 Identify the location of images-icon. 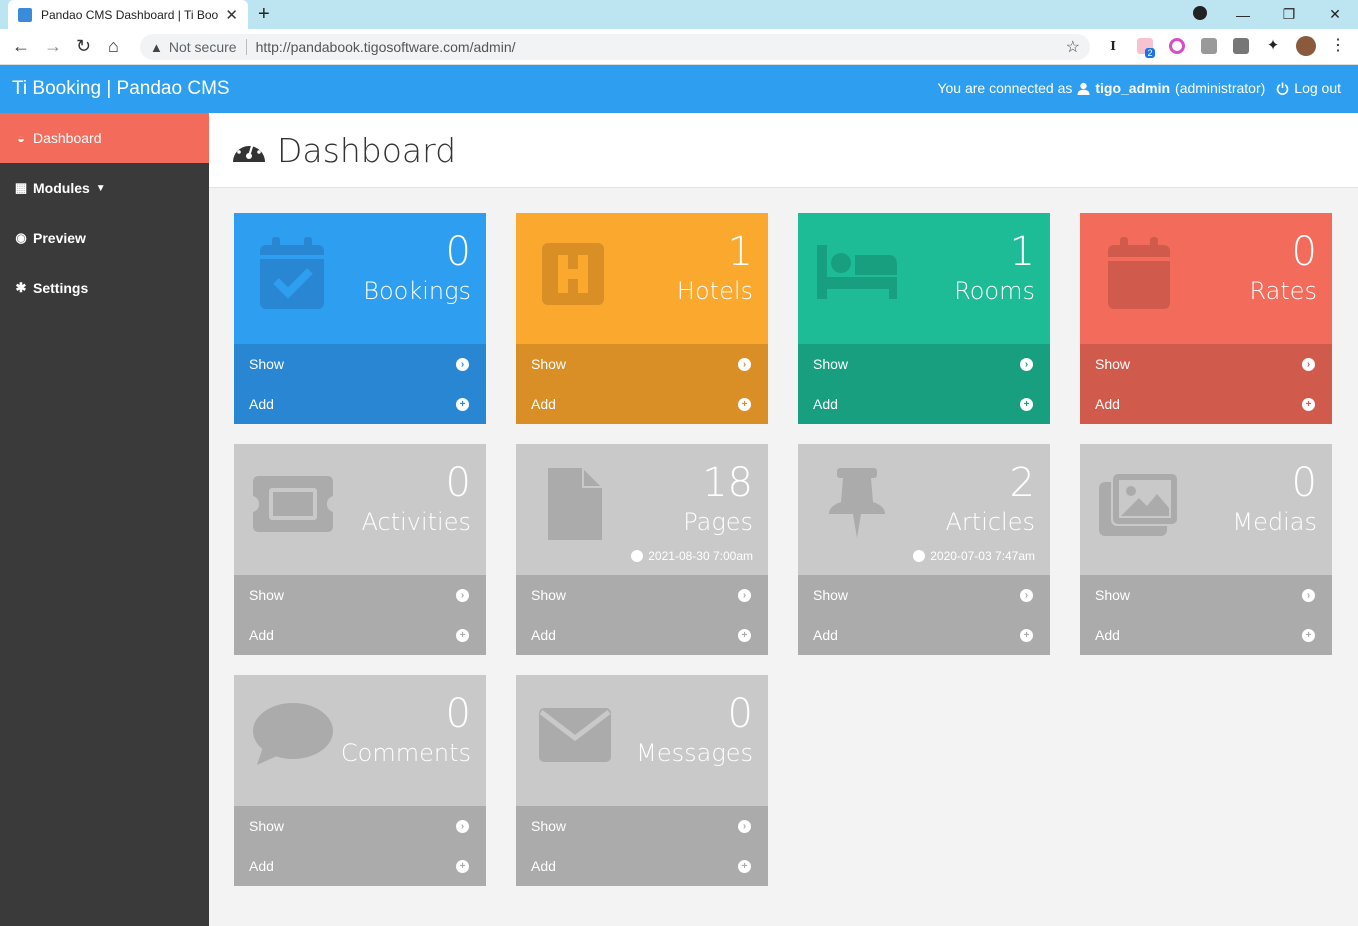
(1139, 504).